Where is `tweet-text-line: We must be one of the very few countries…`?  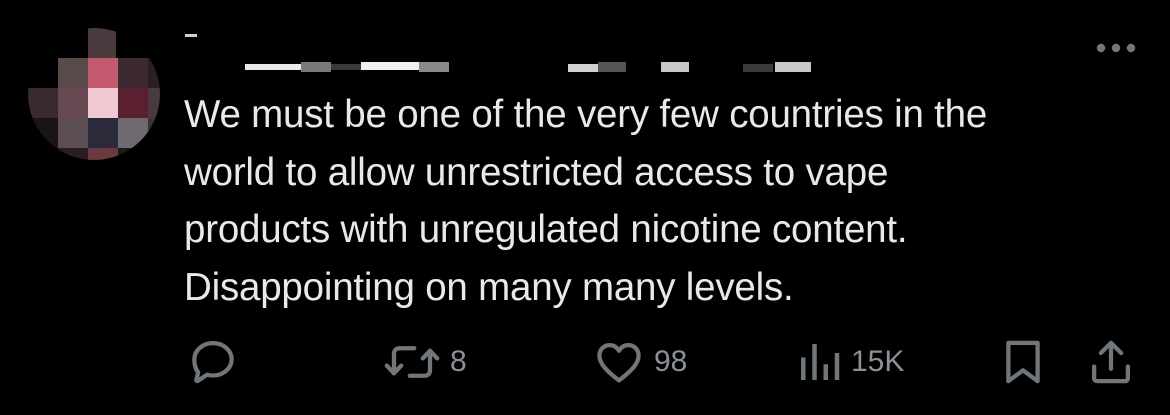
tweet-text-line: We must be one of the very few countries… is located at coordinates (586, 114).